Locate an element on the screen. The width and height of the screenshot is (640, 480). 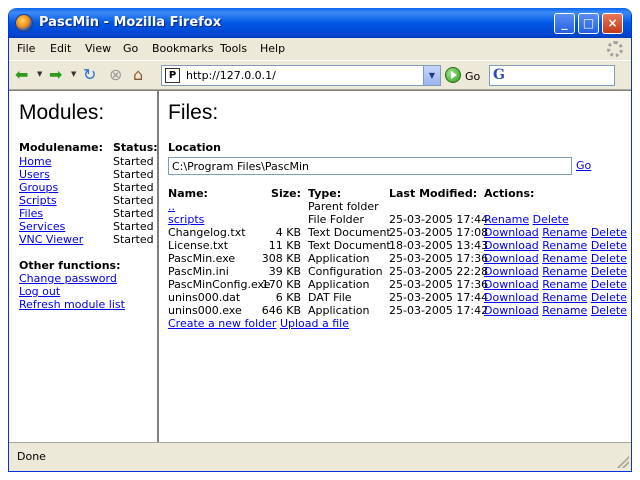
menu-tools: Tools is located at coordinates (233, 48).